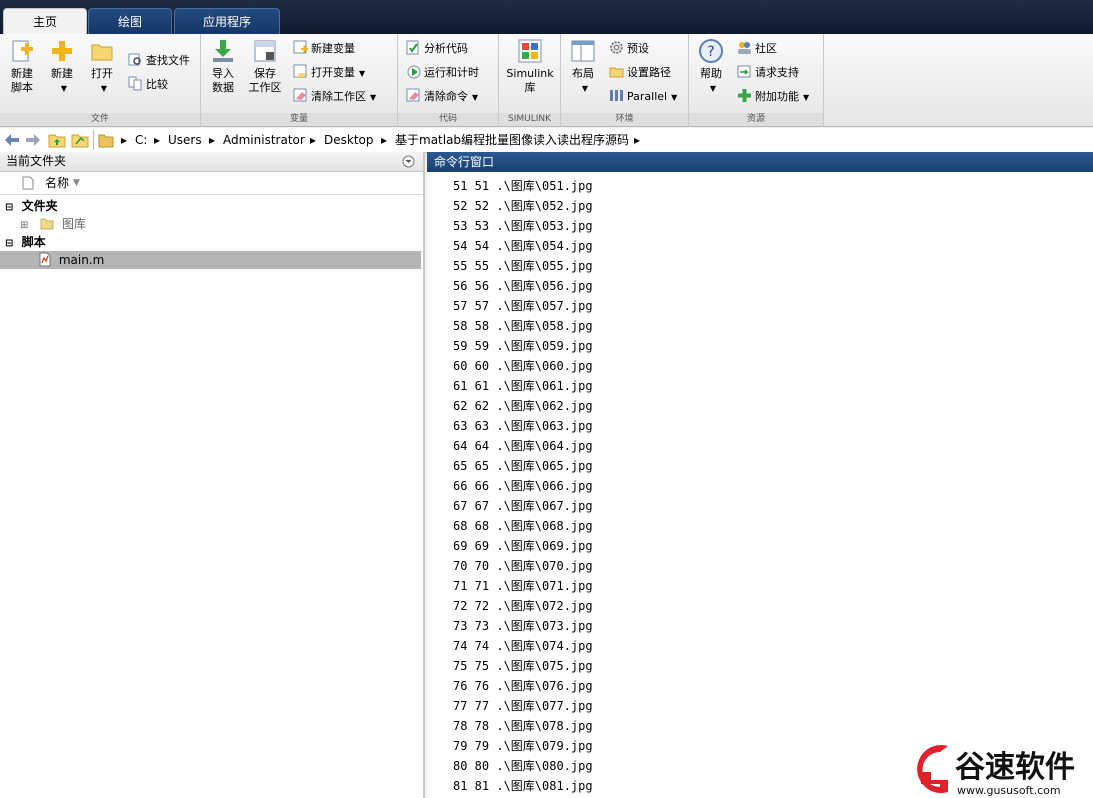 The width and height of the screenshot is (1093, 798). What do you see at coordinates (81, 260) in the screenshot?
I see `file-row-label: main.m` at bounding box center [81, 260].